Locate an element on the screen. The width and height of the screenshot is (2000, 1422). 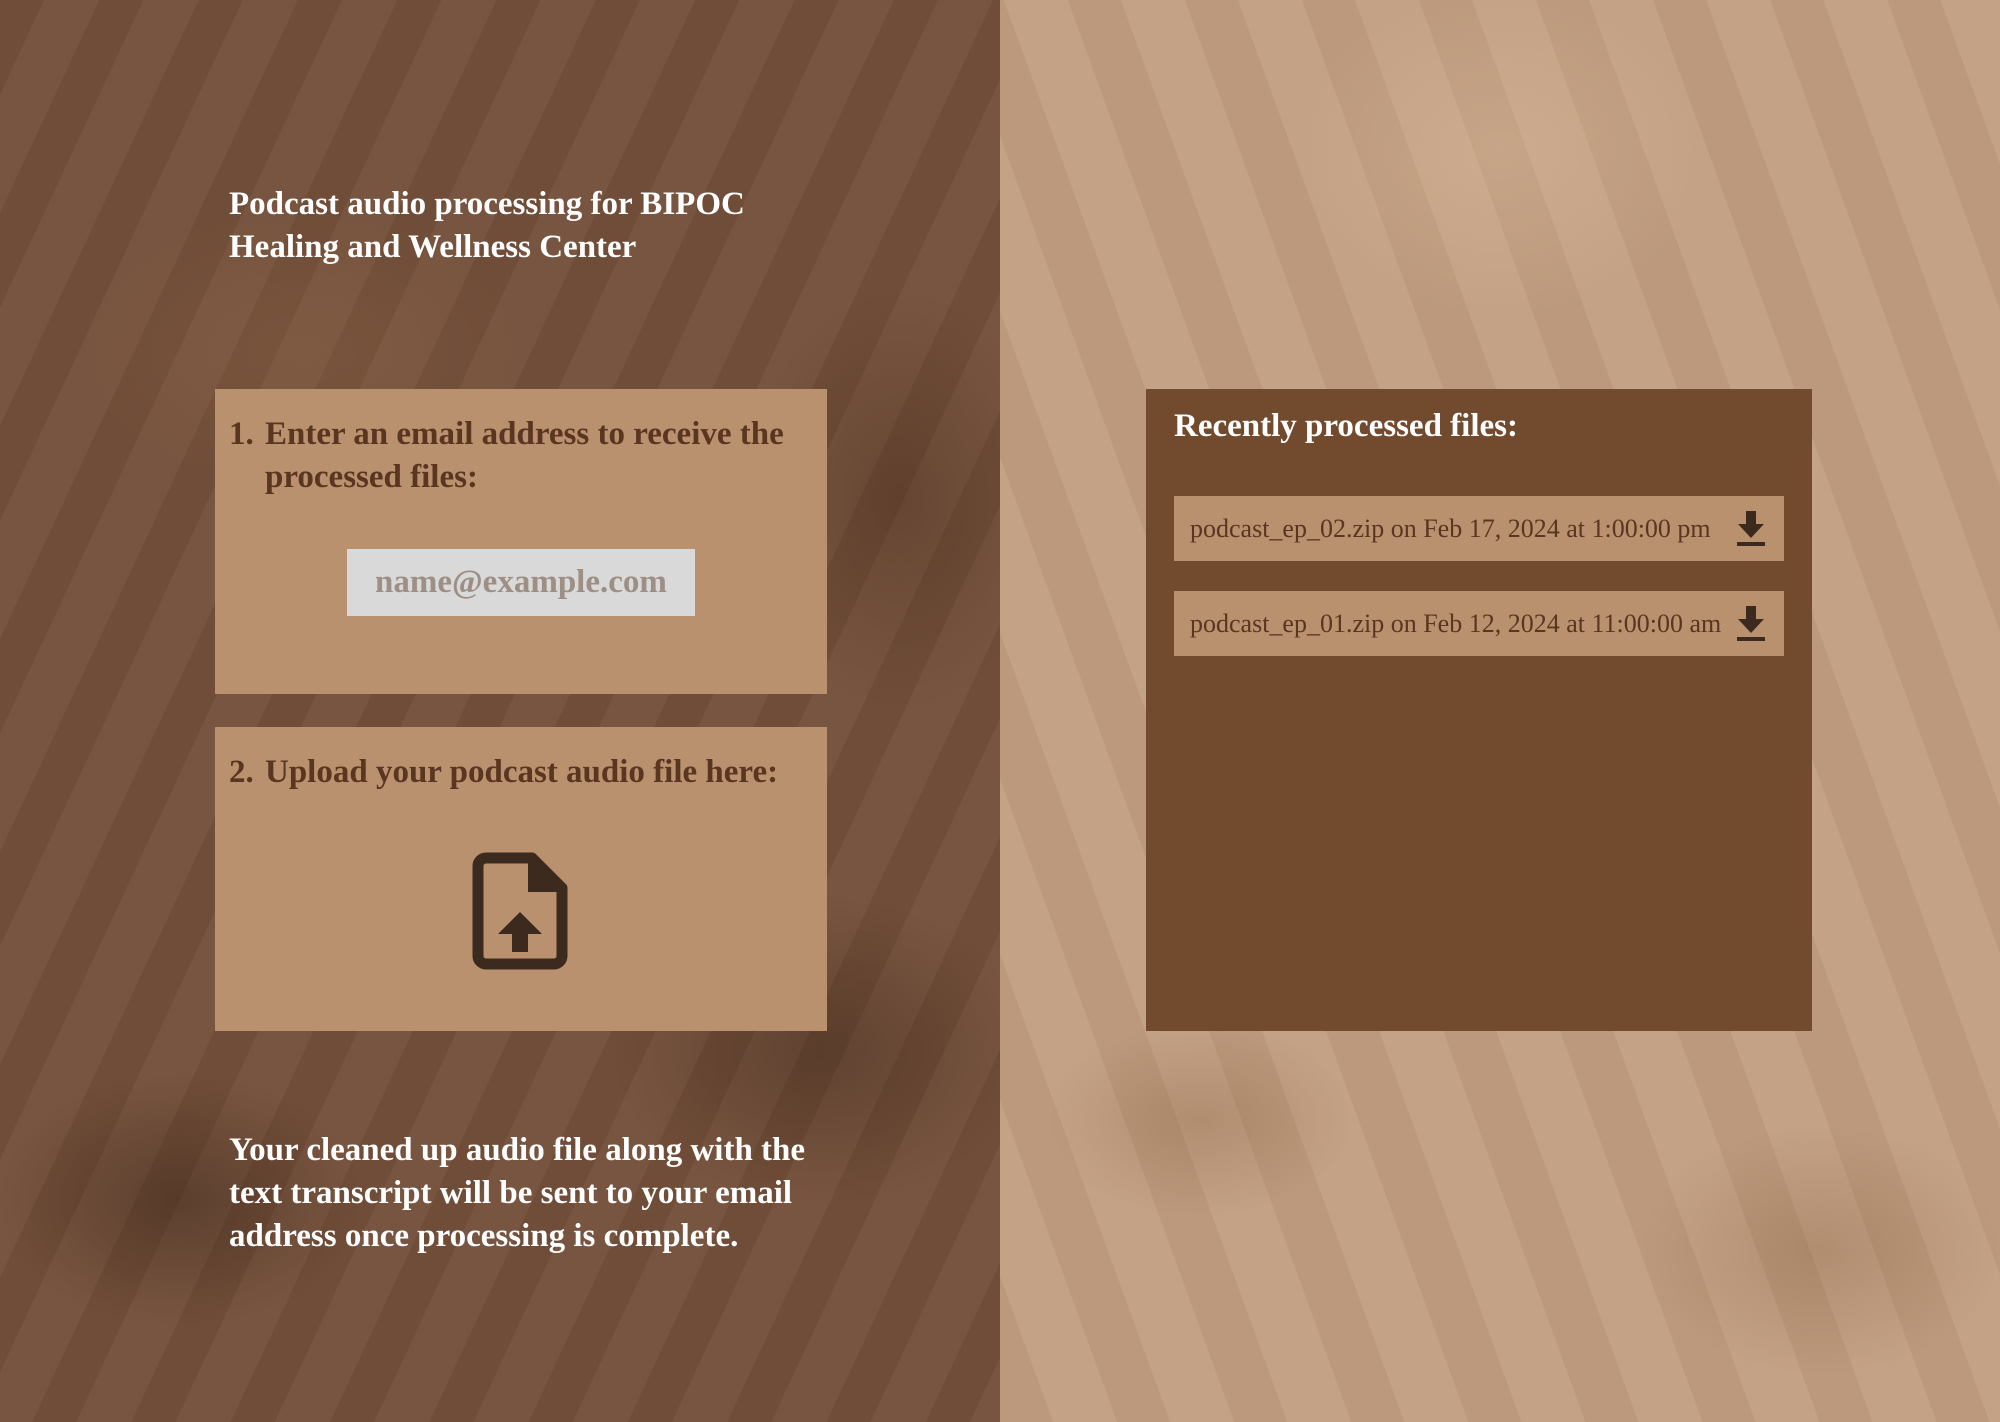
upload-step-panel: 2. Upload your podcast audio file here: is located at coordinates (521, 879).